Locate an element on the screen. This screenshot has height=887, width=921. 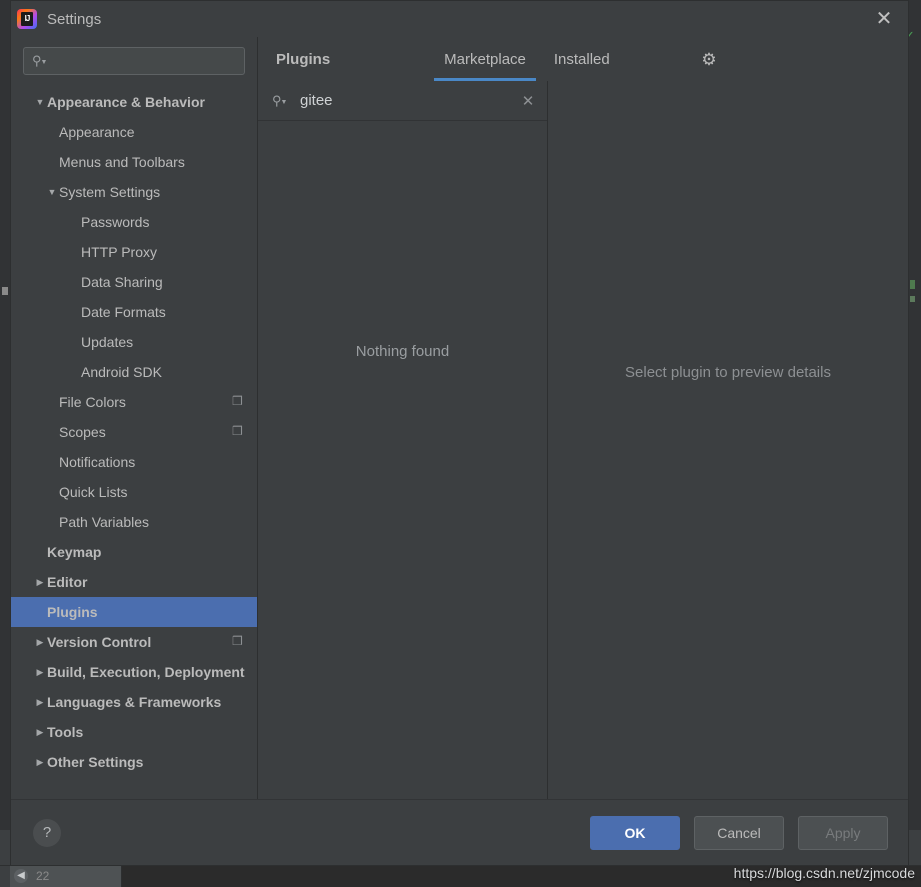
sidebar-item-label: File Colors is located at coordinates (92, 402).